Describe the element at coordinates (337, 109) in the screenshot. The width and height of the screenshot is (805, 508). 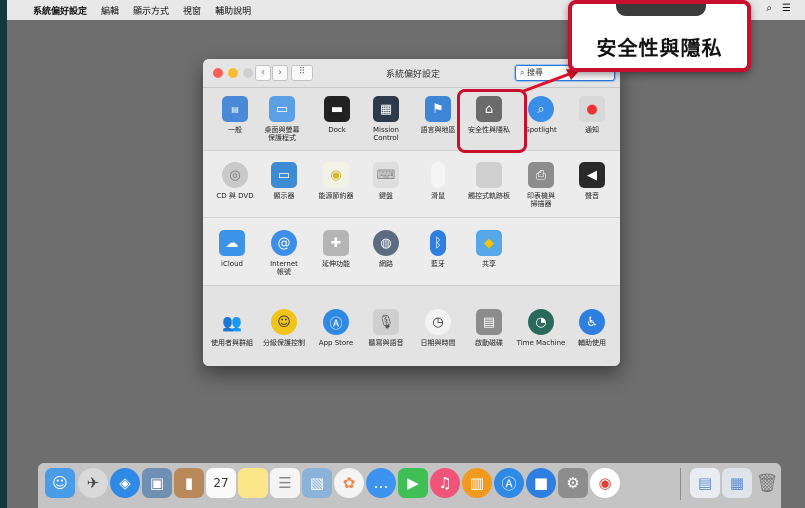
I see `dock-icon: ▬` at that location.